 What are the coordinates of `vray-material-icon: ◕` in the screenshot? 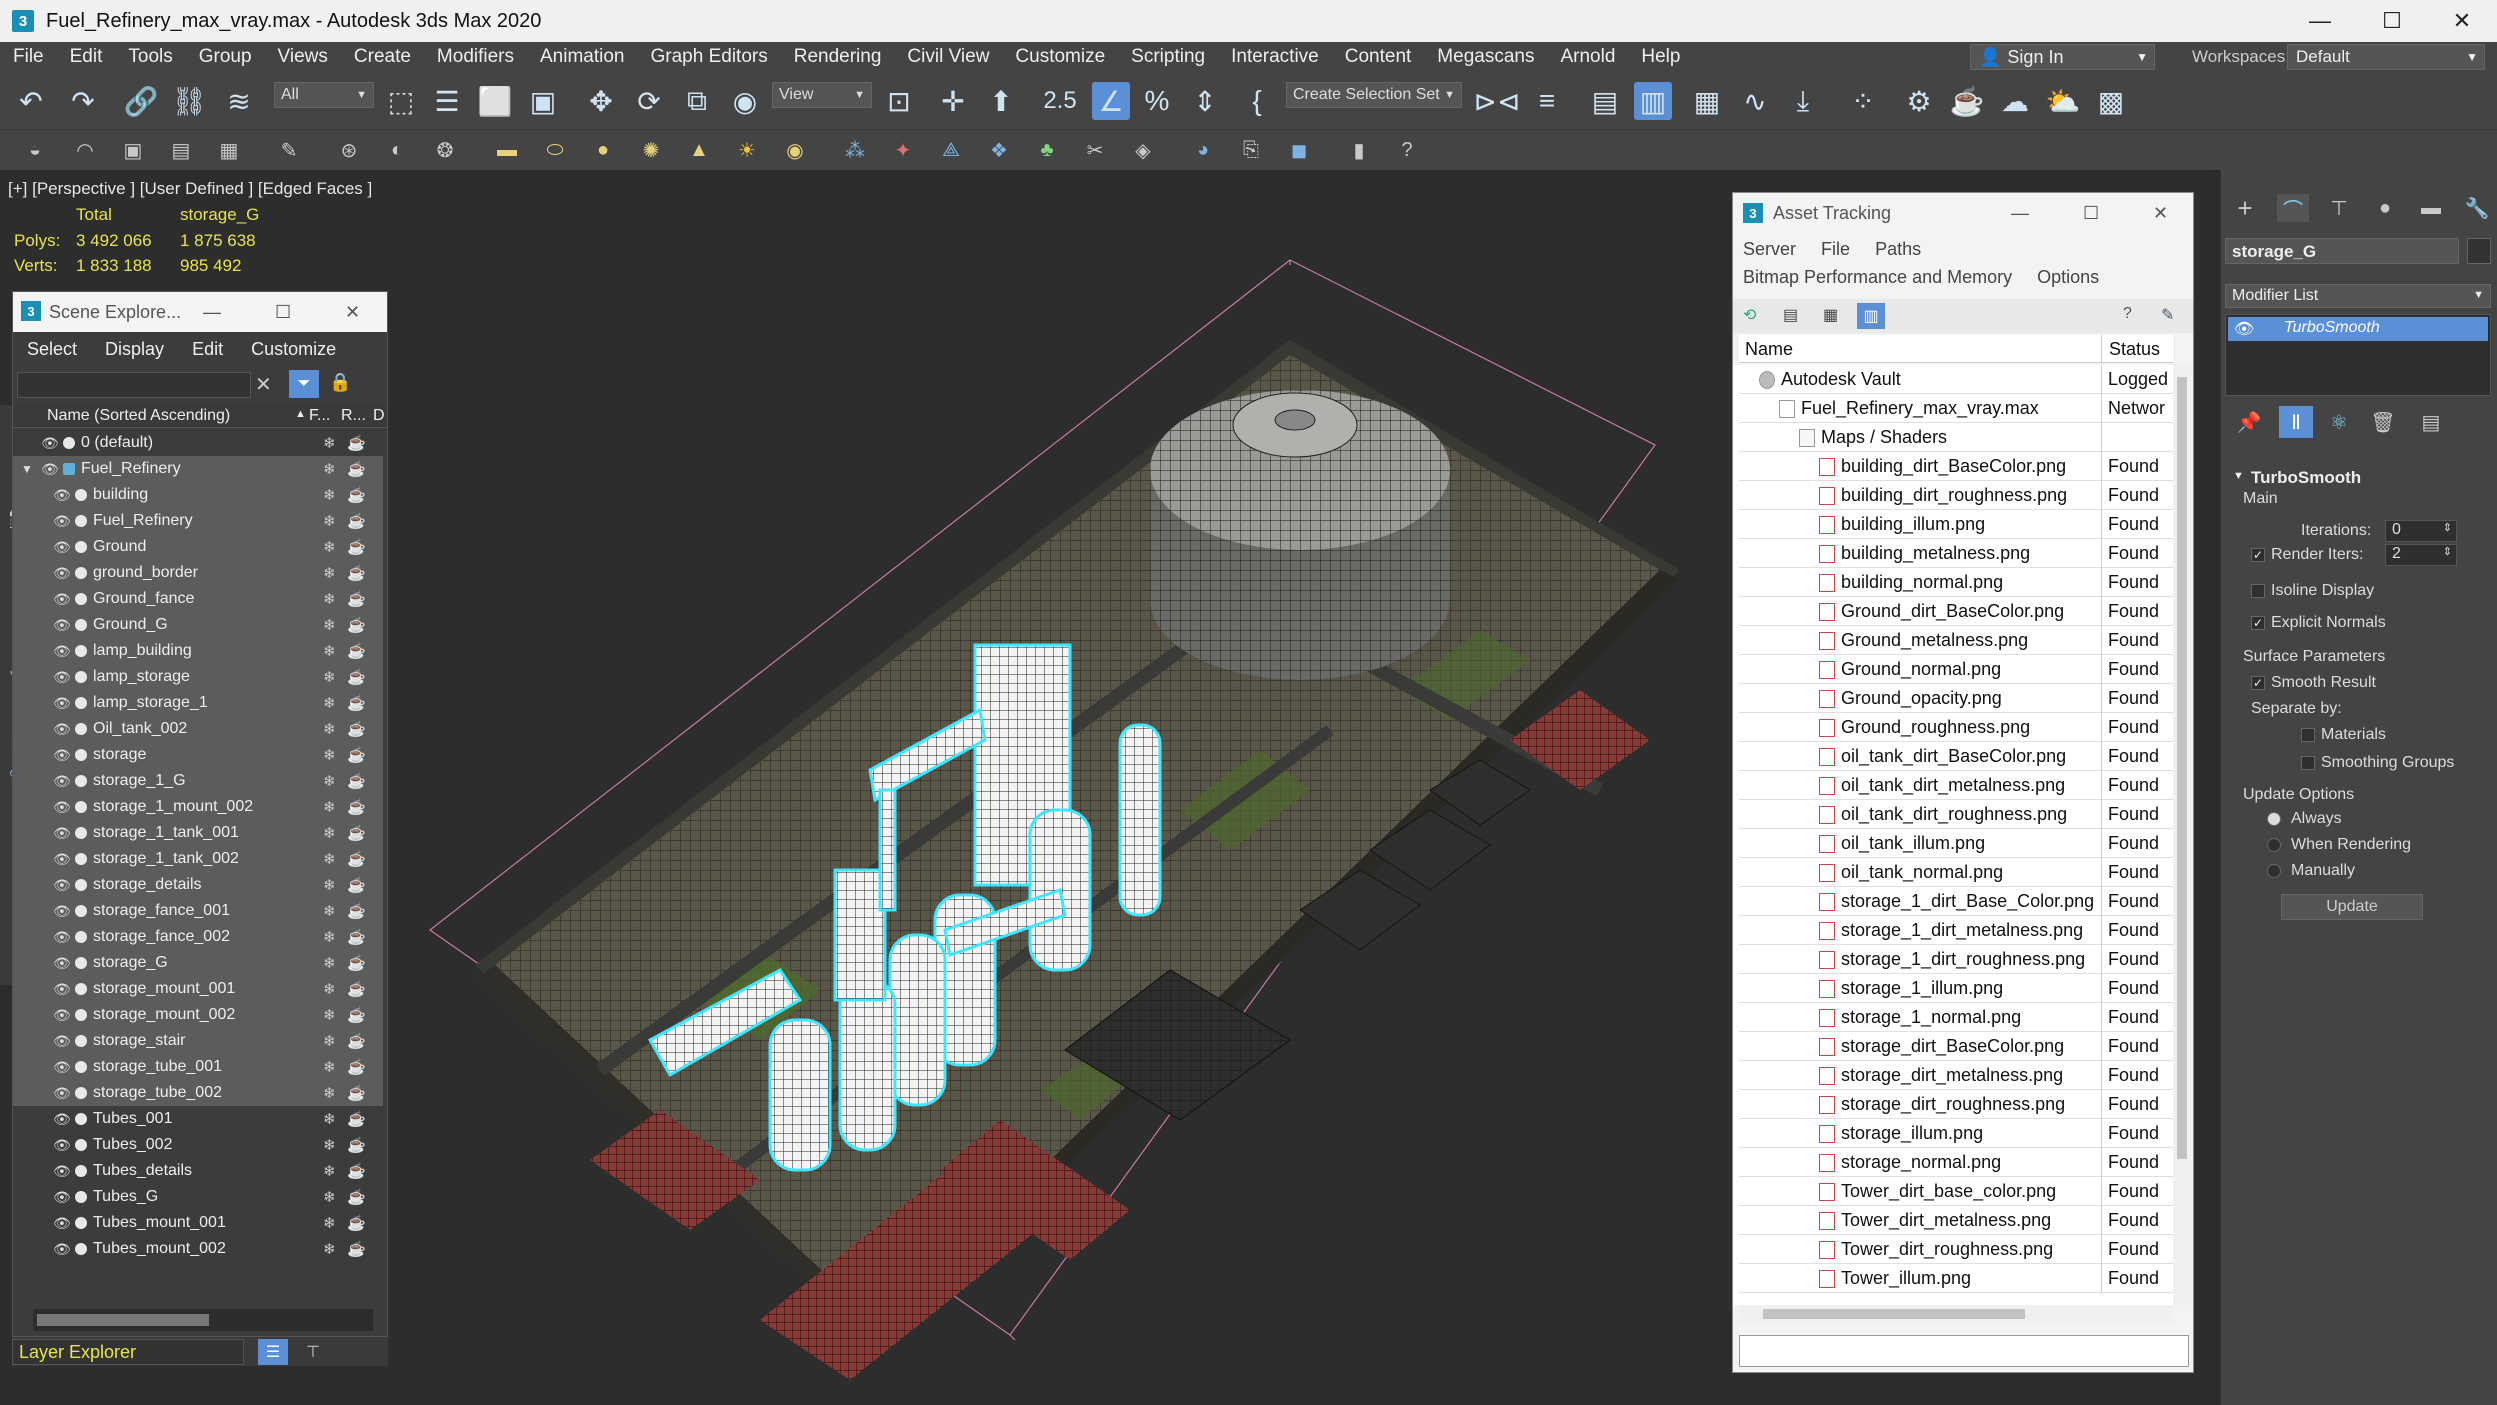 It's located at (1203, 150).